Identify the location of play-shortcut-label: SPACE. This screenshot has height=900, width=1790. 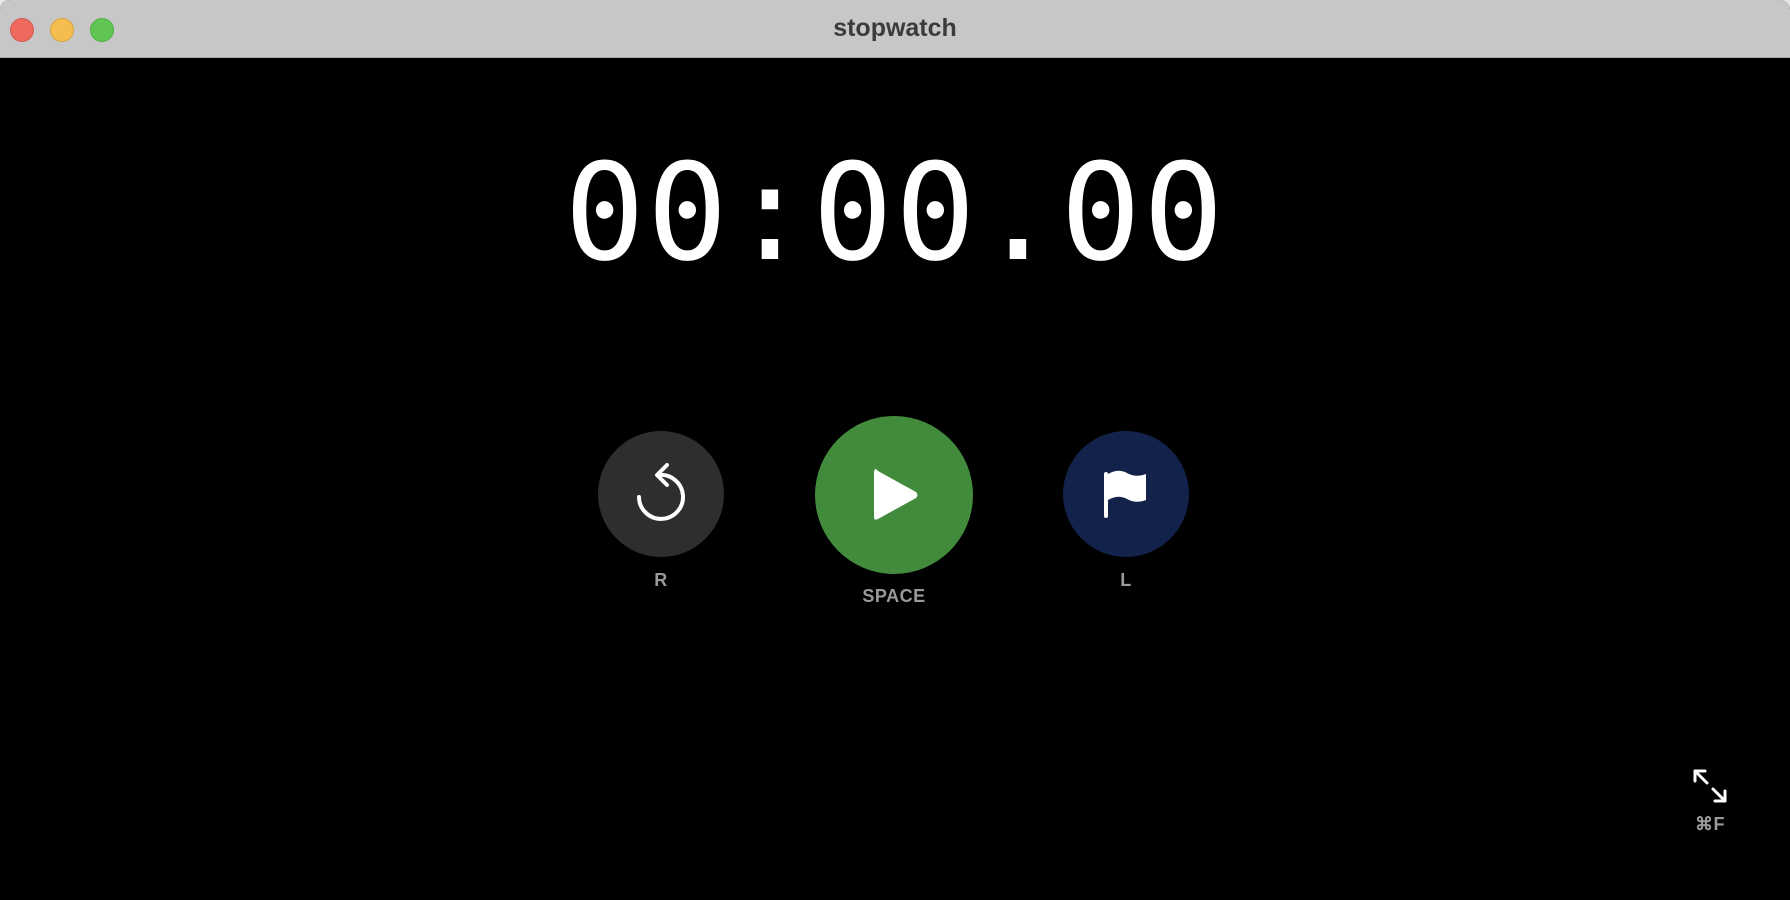
(894, 596).